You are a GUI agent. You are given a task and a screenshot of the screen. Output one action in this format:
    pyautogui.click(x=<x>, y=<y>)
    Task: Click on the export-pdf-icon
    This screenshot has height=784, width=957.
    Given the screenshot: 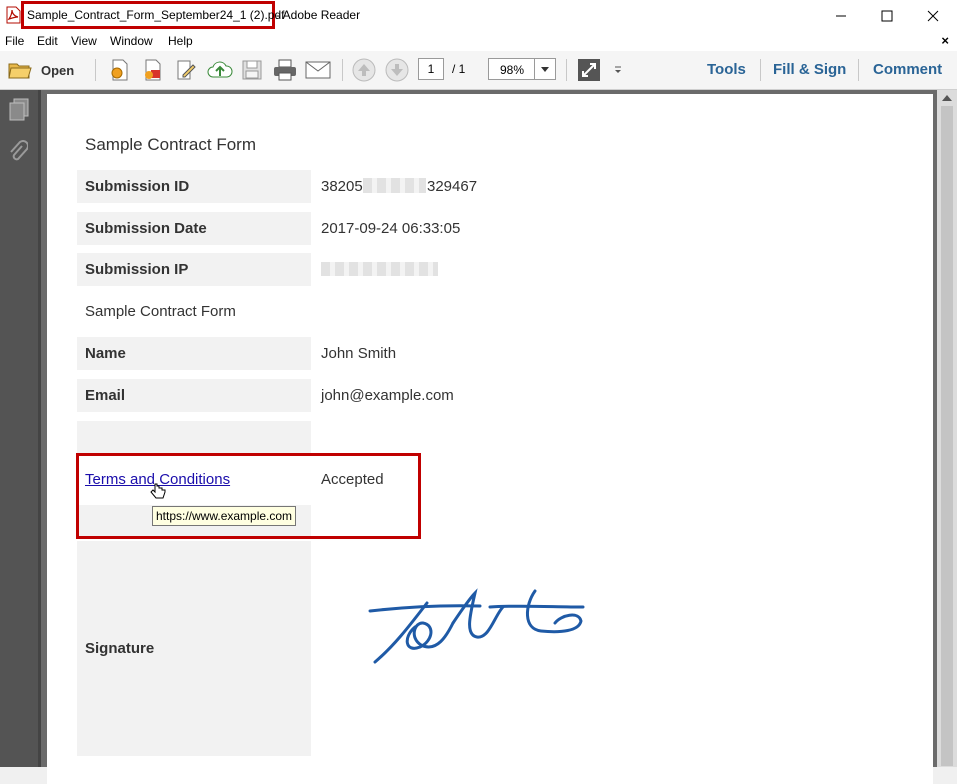 What is the action you would take?
    pyautogui.click(x=153, y=70)
    